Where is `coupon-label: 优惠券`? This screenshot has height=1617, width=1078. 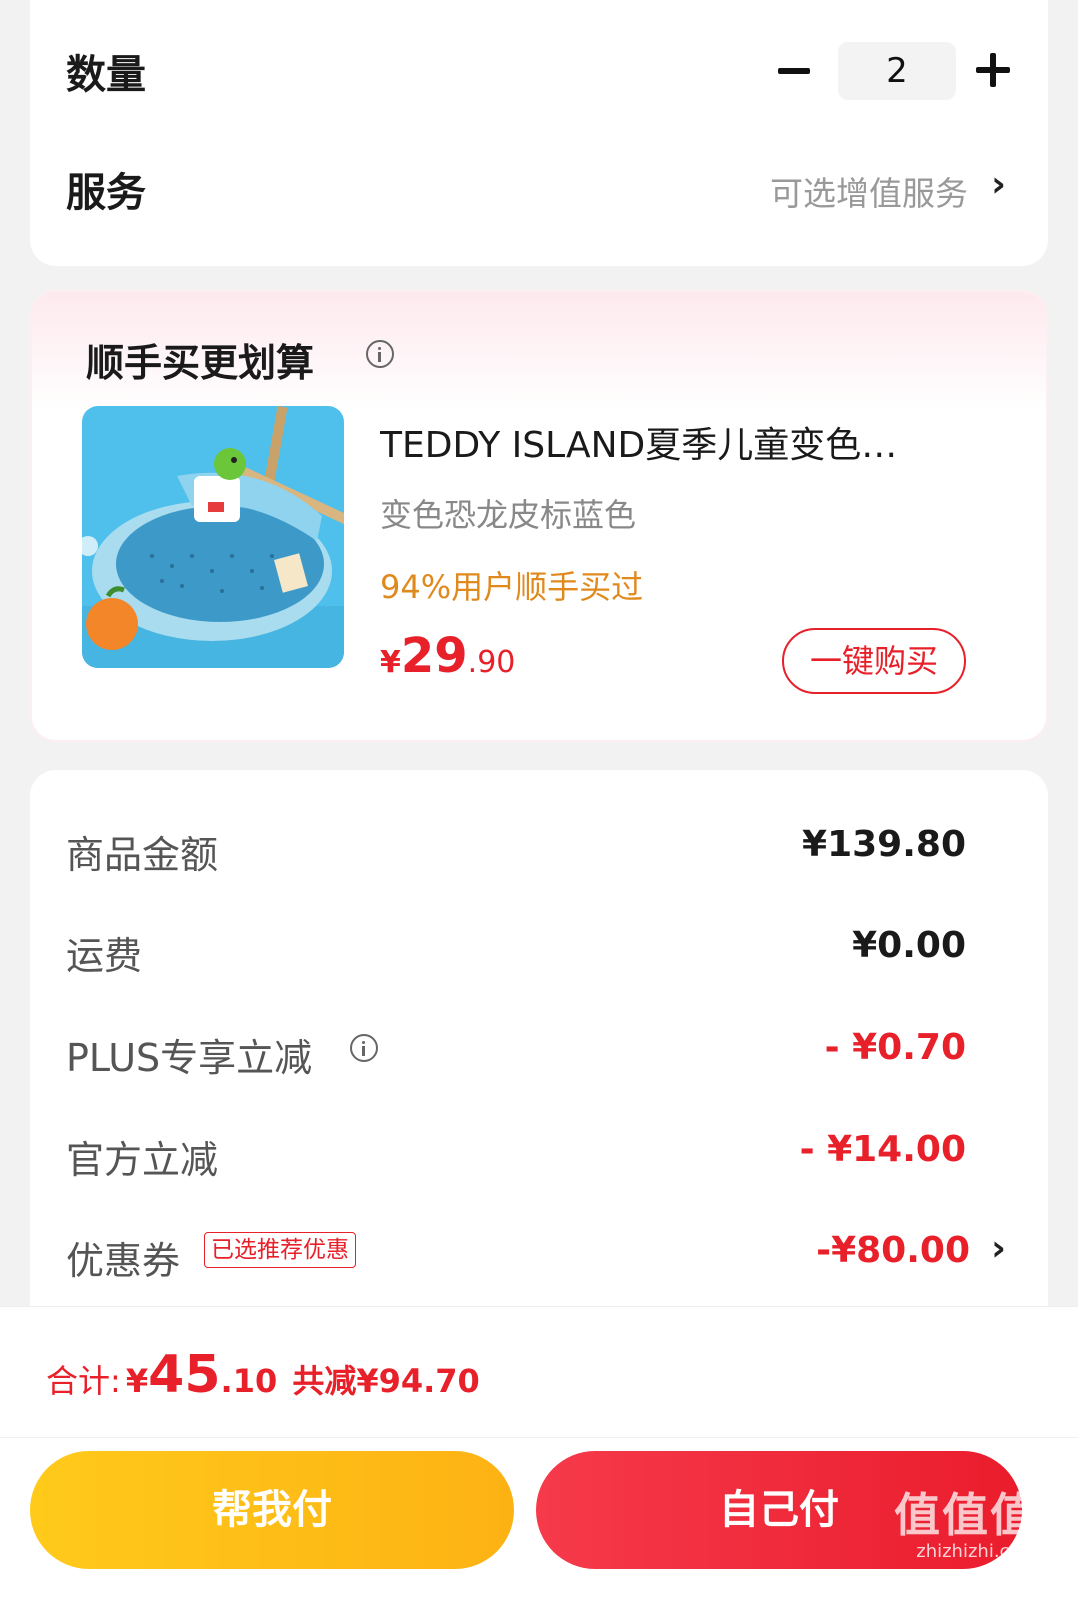 coupon-label: 优惠券 is located at coordinates (123, 1257).